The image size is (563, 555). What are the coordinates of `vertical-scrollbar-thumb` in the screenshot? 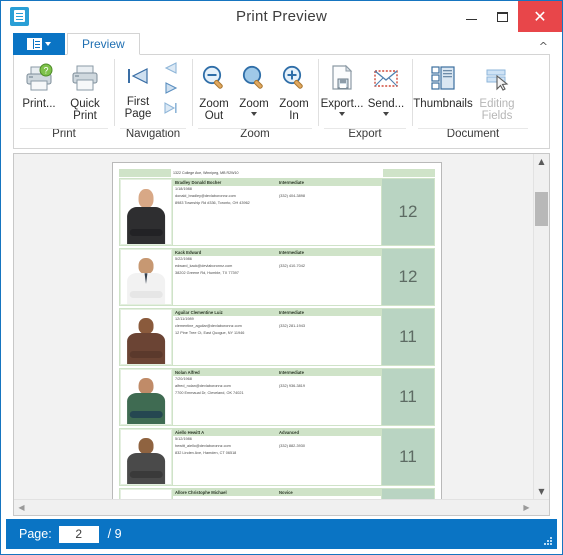 It's located at (541, 209).